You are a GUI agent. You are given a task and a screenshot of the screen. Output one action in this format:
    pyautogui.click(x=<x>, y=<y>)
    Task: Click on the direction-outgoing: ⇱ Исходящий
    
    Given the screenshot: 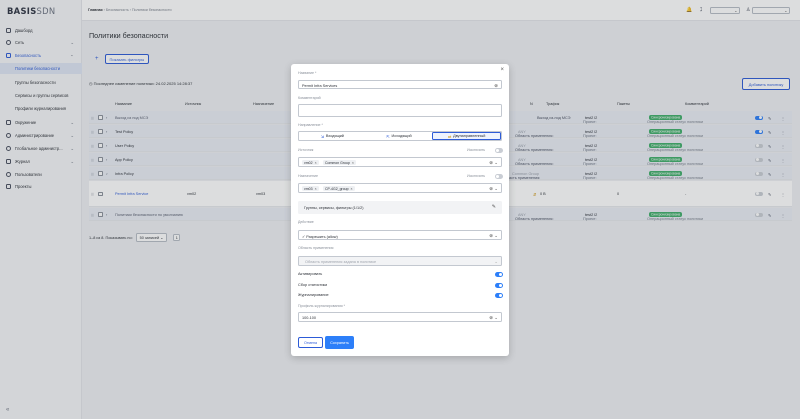 What is the action you would take?
    pyautogui.click(x=399, y=136)
    